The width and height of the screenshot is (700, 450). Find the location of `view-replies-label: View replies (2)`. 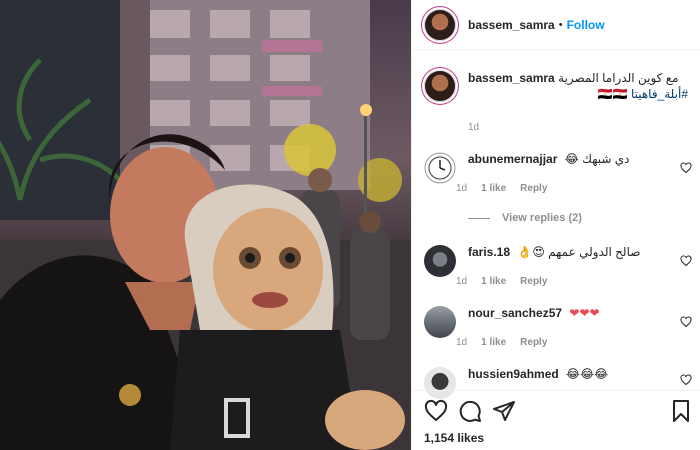

view-replies-label: View replies (2) is located at coordinates (542, 218).